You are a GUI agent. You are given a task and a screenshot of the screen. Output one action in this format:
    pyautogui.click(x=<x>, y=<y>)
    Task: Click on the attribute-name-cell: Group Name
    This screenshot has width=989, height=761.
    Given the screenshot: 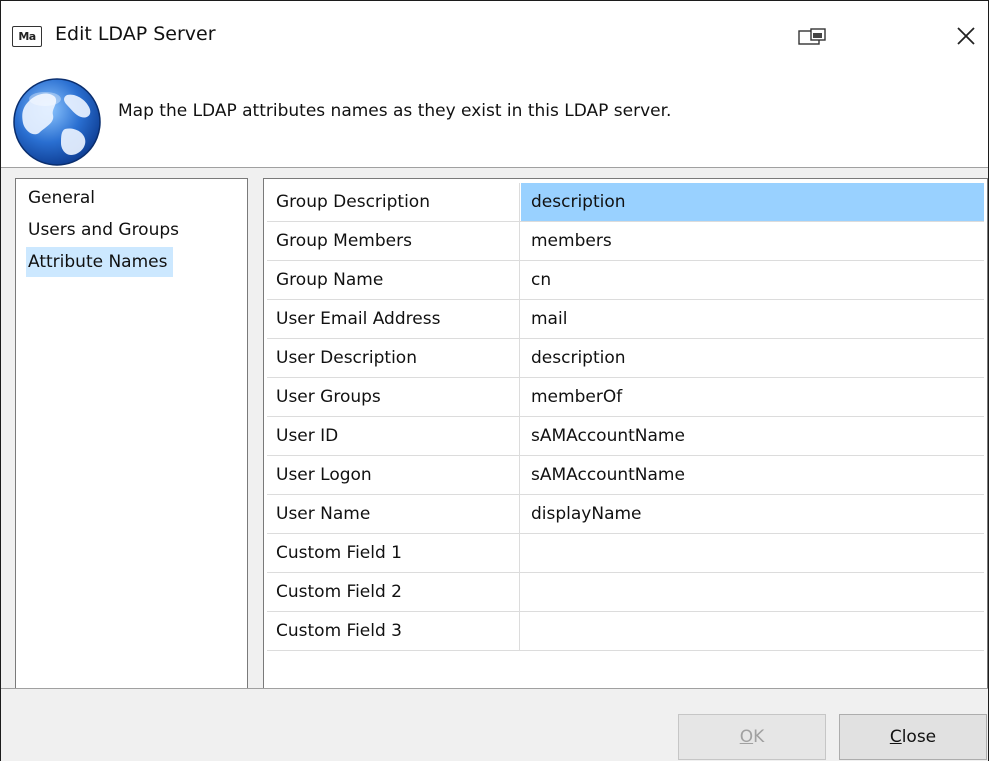 What is the action you would take?
    pyautogui.click(x=393, y=280)
    